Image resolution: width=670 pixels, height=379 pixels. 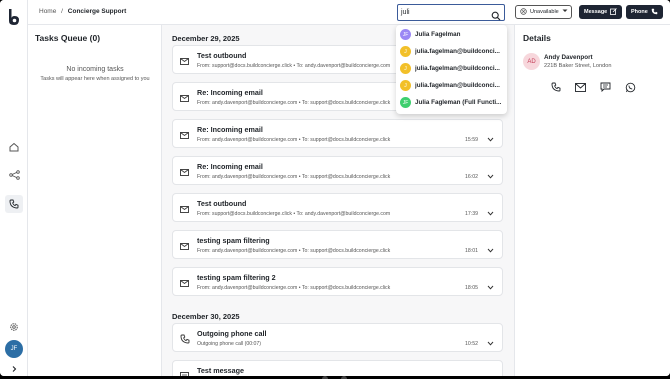 What do you see at coordinates (471, 214) in the screenshot?
I see `card-time: 17:39` at bounding box center [471, 214].